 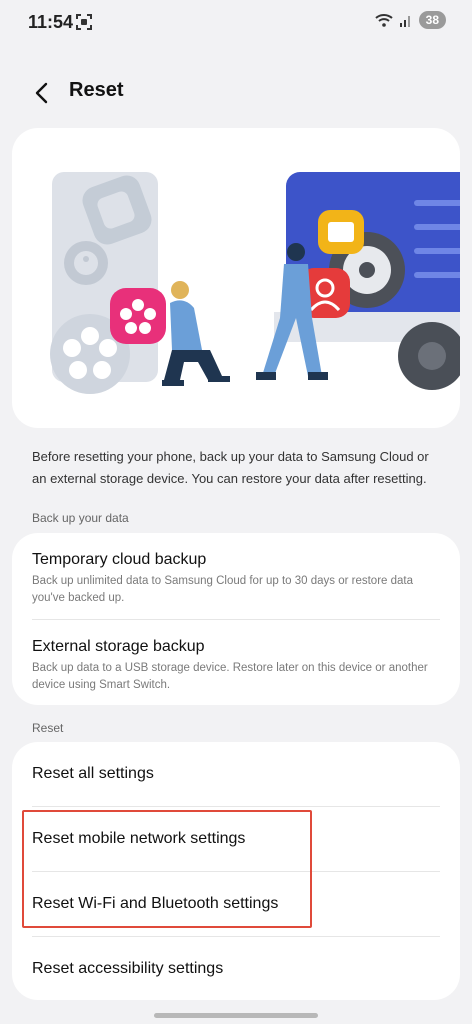 What do you see at coordinates (96, 90) in the screenshot?
I see `page-title: Reset` at bounding box center [96, 90].